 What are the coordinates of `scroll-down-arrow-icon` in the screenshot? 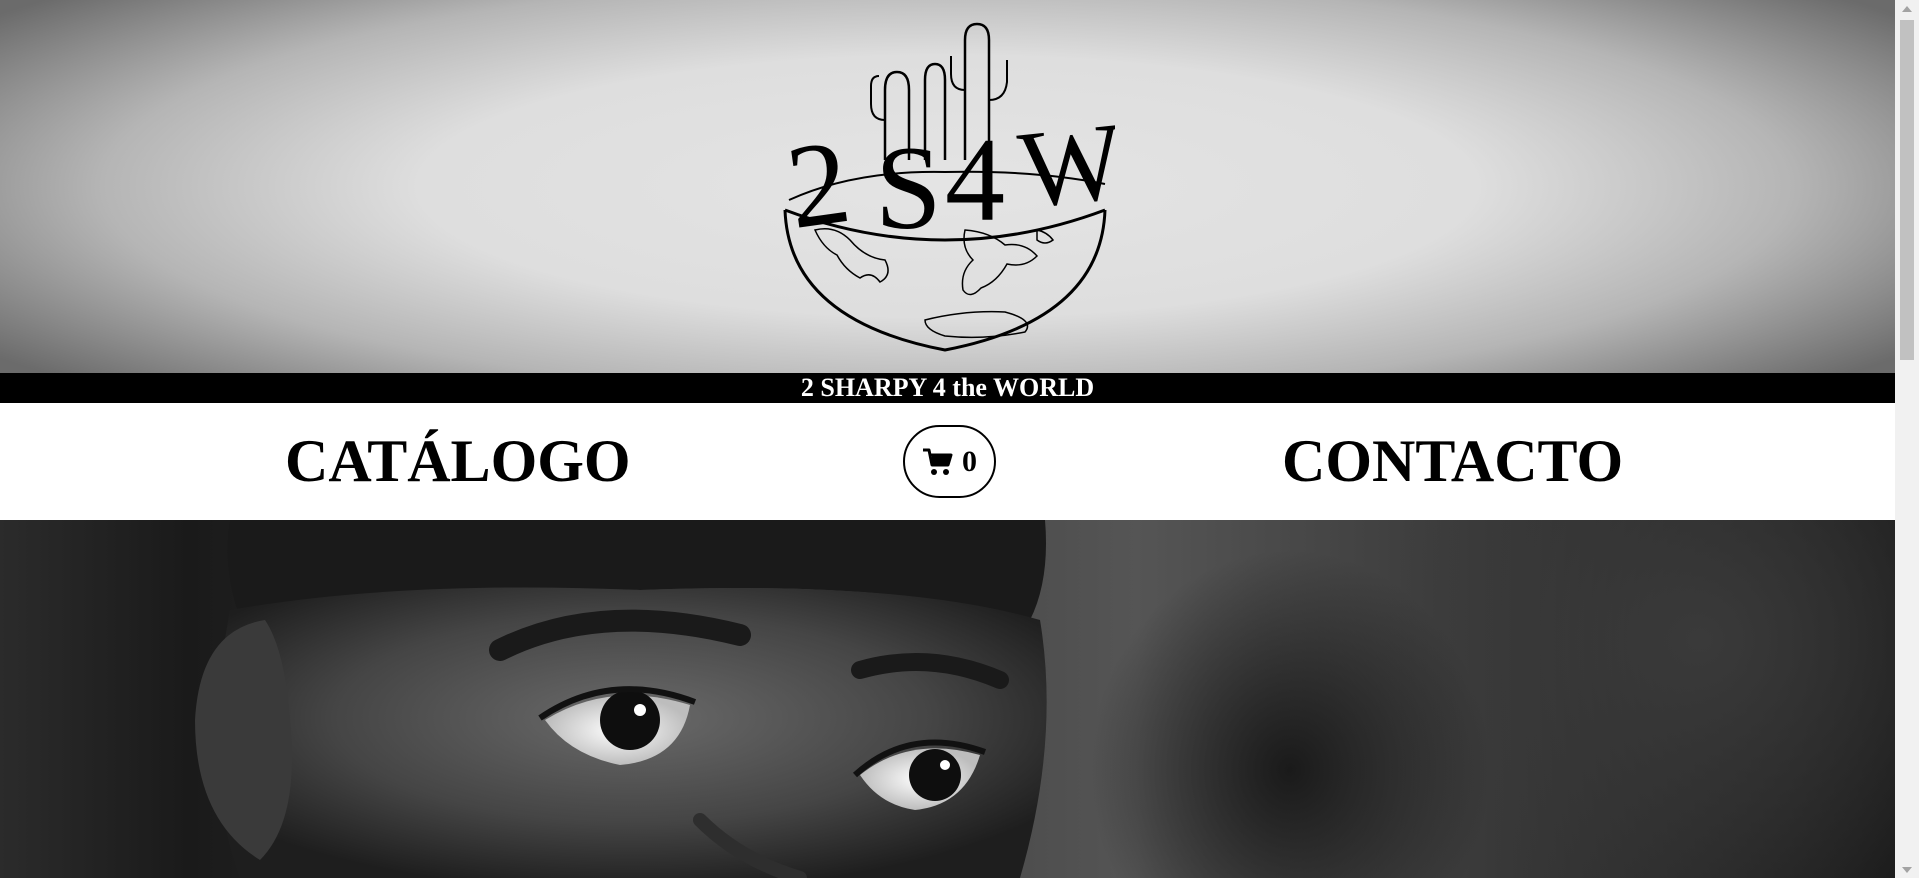 It's located at (1907, 869).